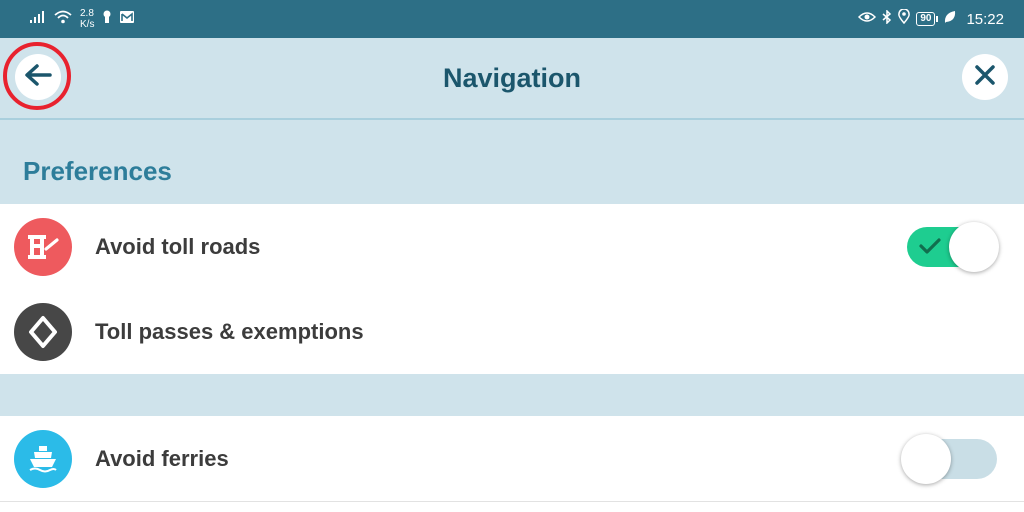  I want to click on status-bar-right: 90 15:22, so click(931, 19).